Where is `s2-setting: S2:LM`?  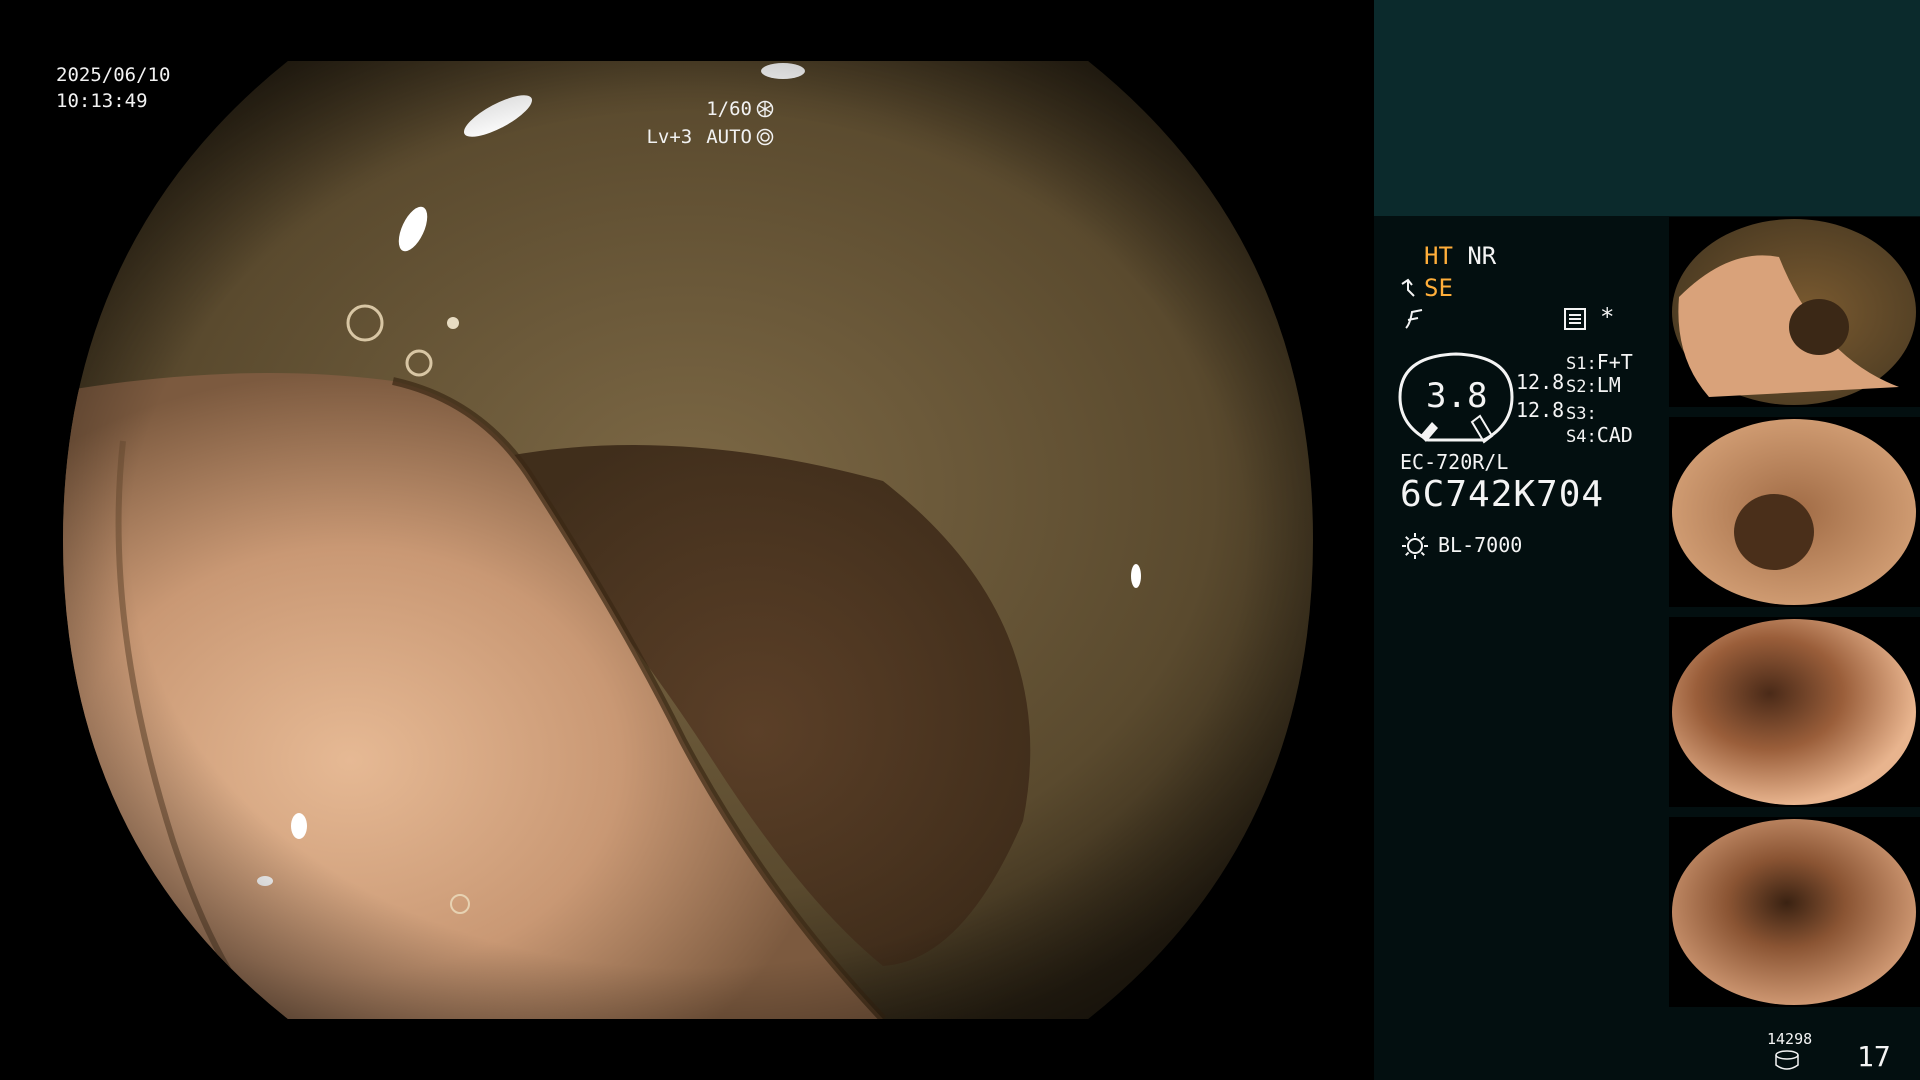
s2-setting: S2:LM is located at coordinates (1593, 385).